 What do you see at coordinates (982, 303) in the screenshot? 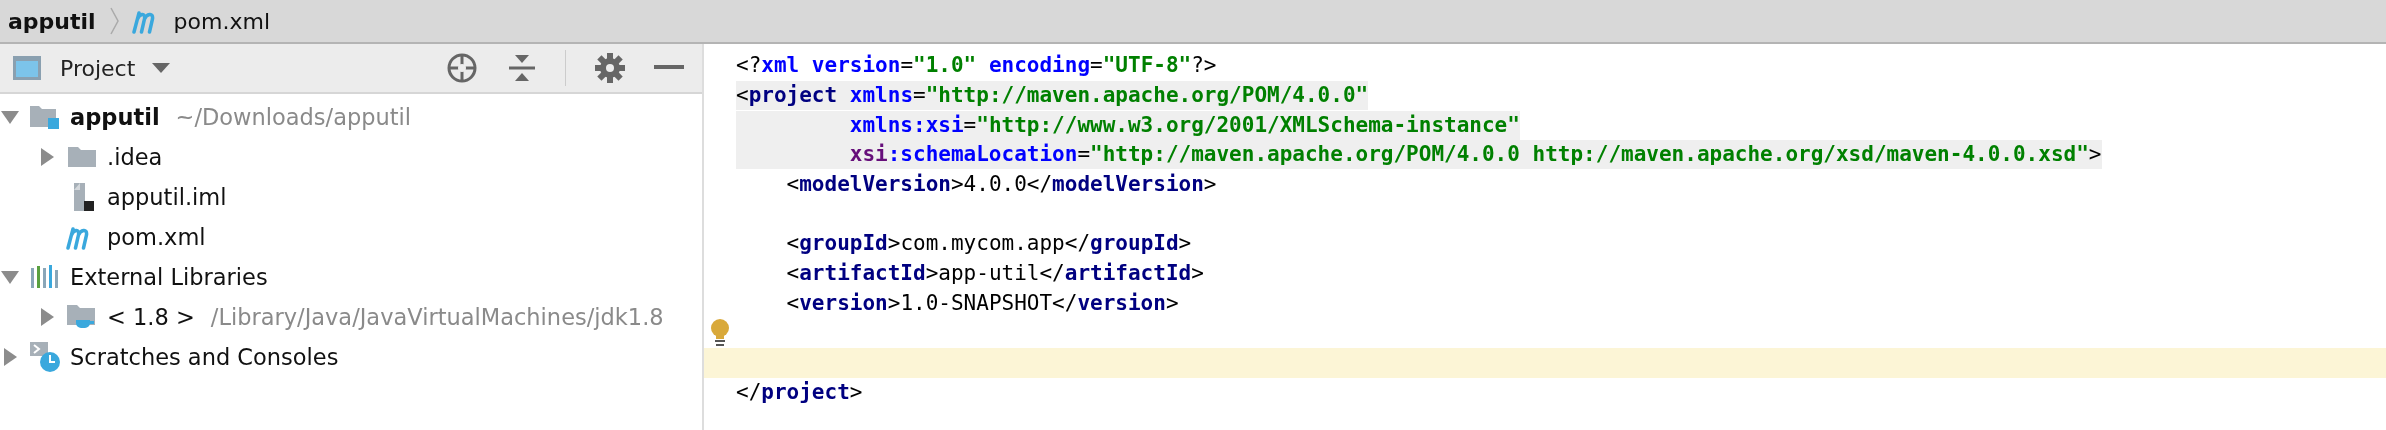
I see `code-line: <version>1.0-SNAPSHOT</version>` at bounding box center [982, 303].